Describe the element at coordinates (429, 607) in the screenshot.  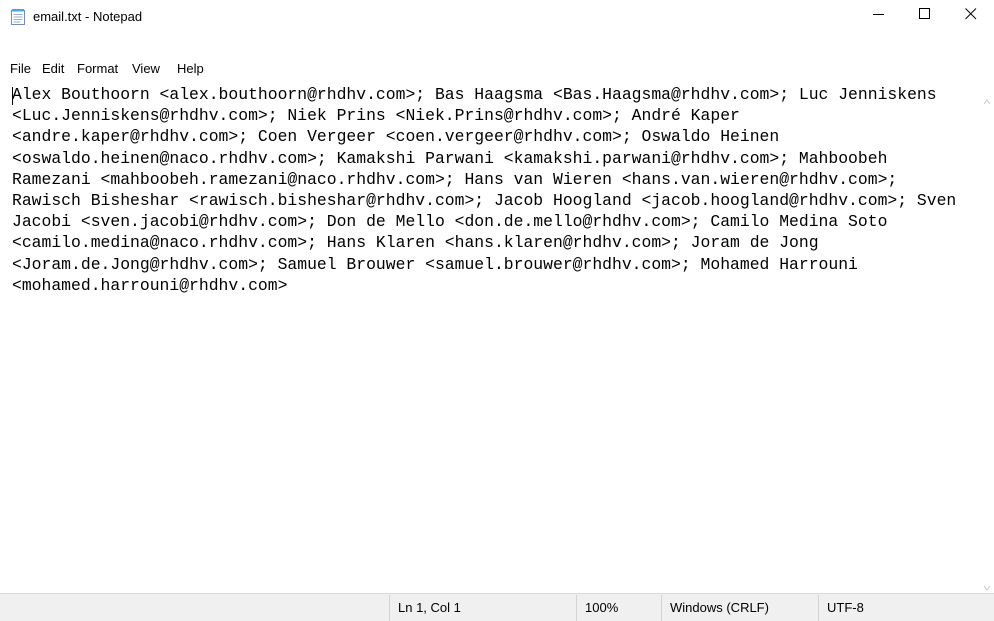
I see `status-position: Ln 1, Col 1` at that location.